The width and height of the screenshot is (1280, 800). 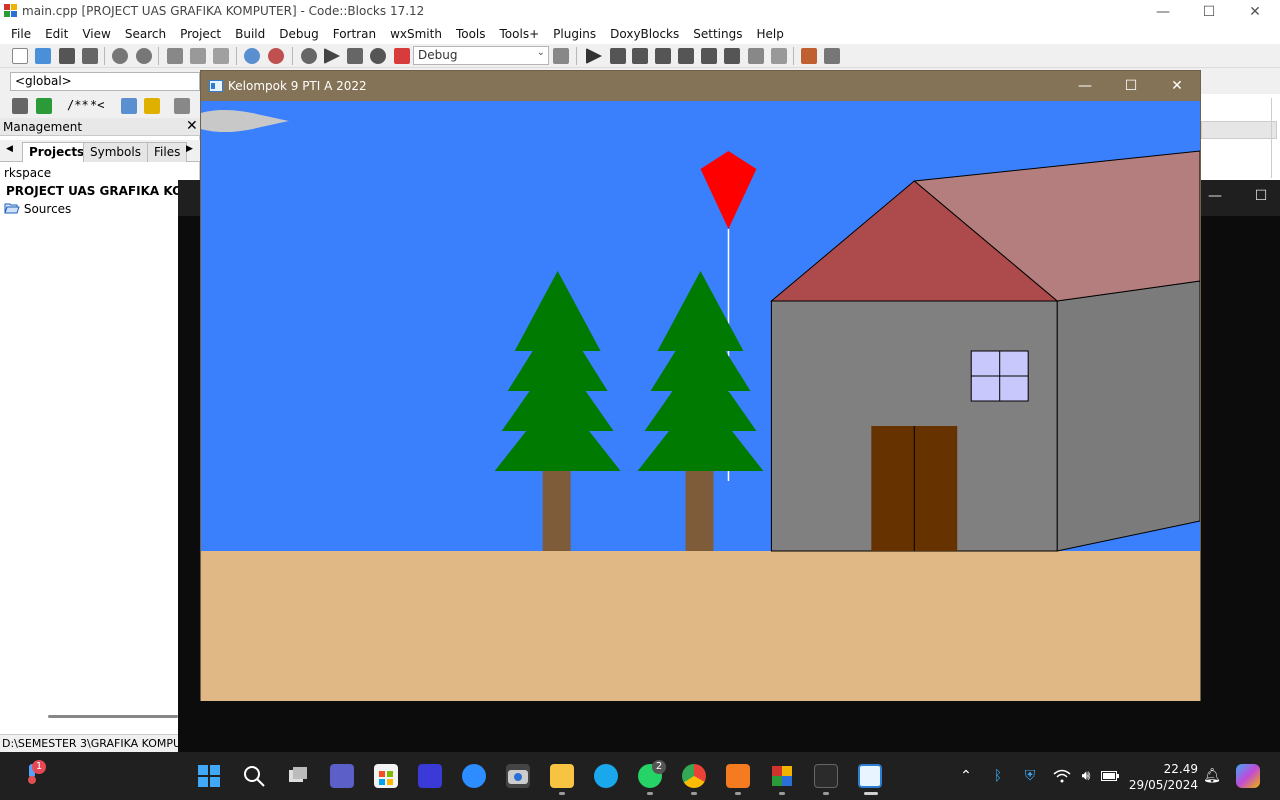 I want to click on save-icon, so click(x=67, y=56).